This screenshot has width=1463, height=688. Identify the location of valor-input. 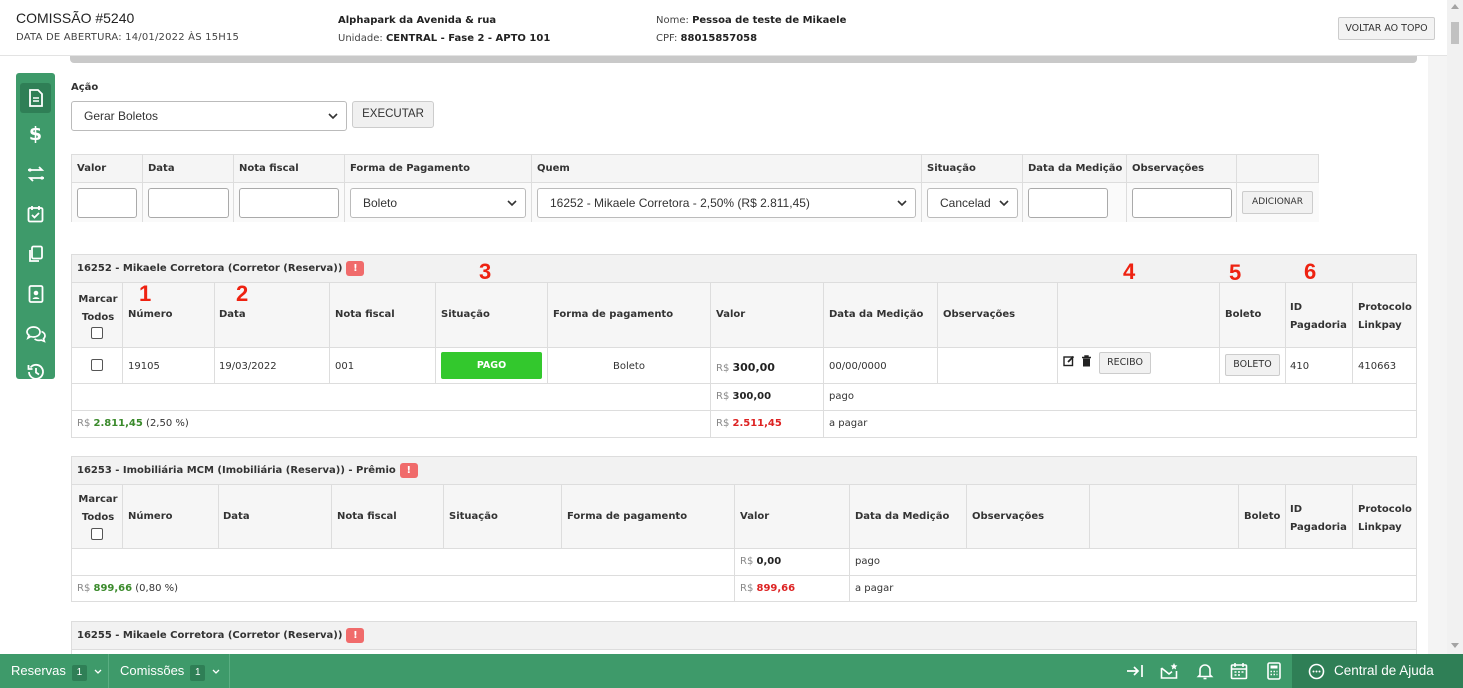
(107, 203).